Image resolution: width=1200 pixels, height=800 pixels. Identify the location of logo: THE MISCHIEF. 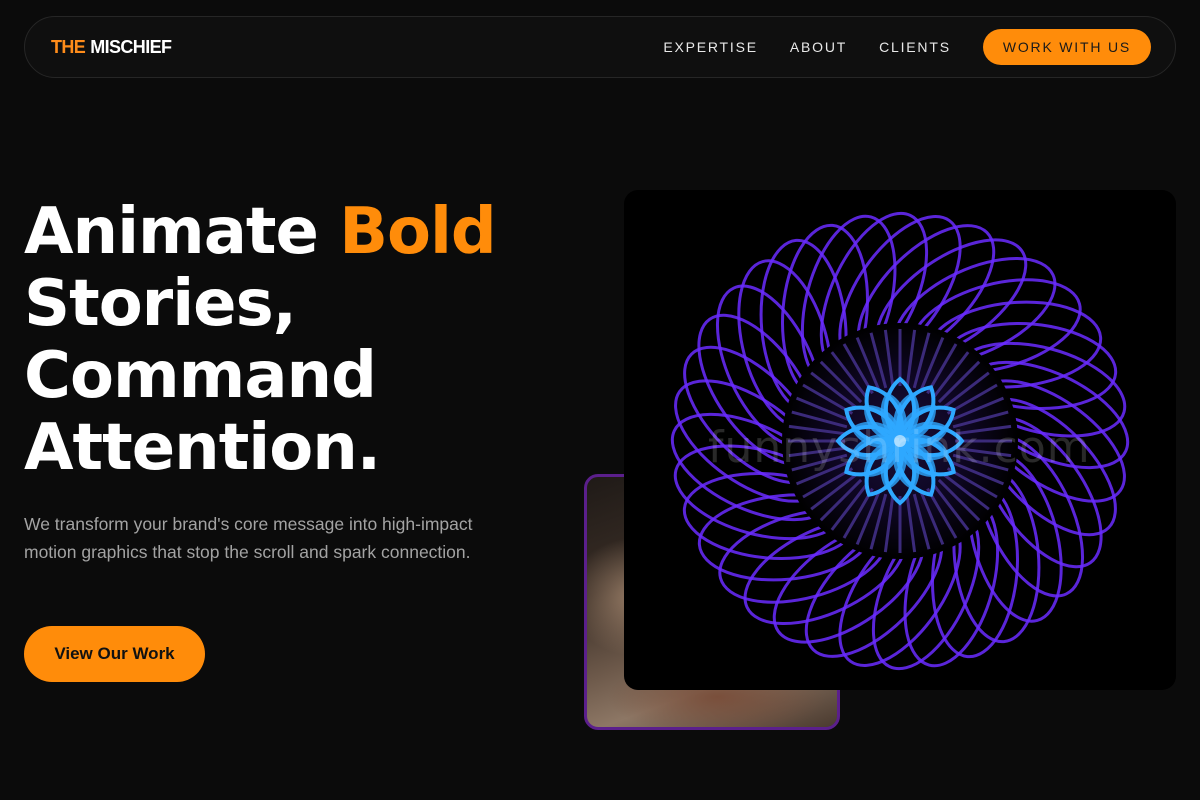
(111, 47).